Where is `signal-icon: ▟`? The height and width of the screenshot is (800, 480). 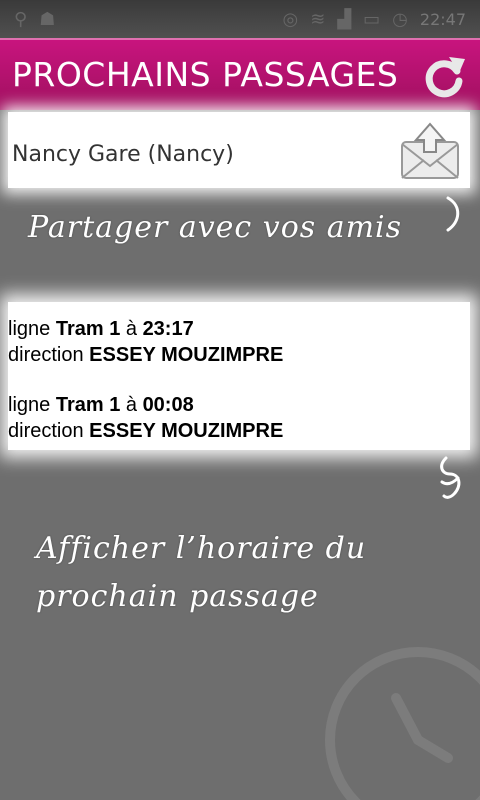 signal-icon: ▟ is located at coordinates (344, 19).